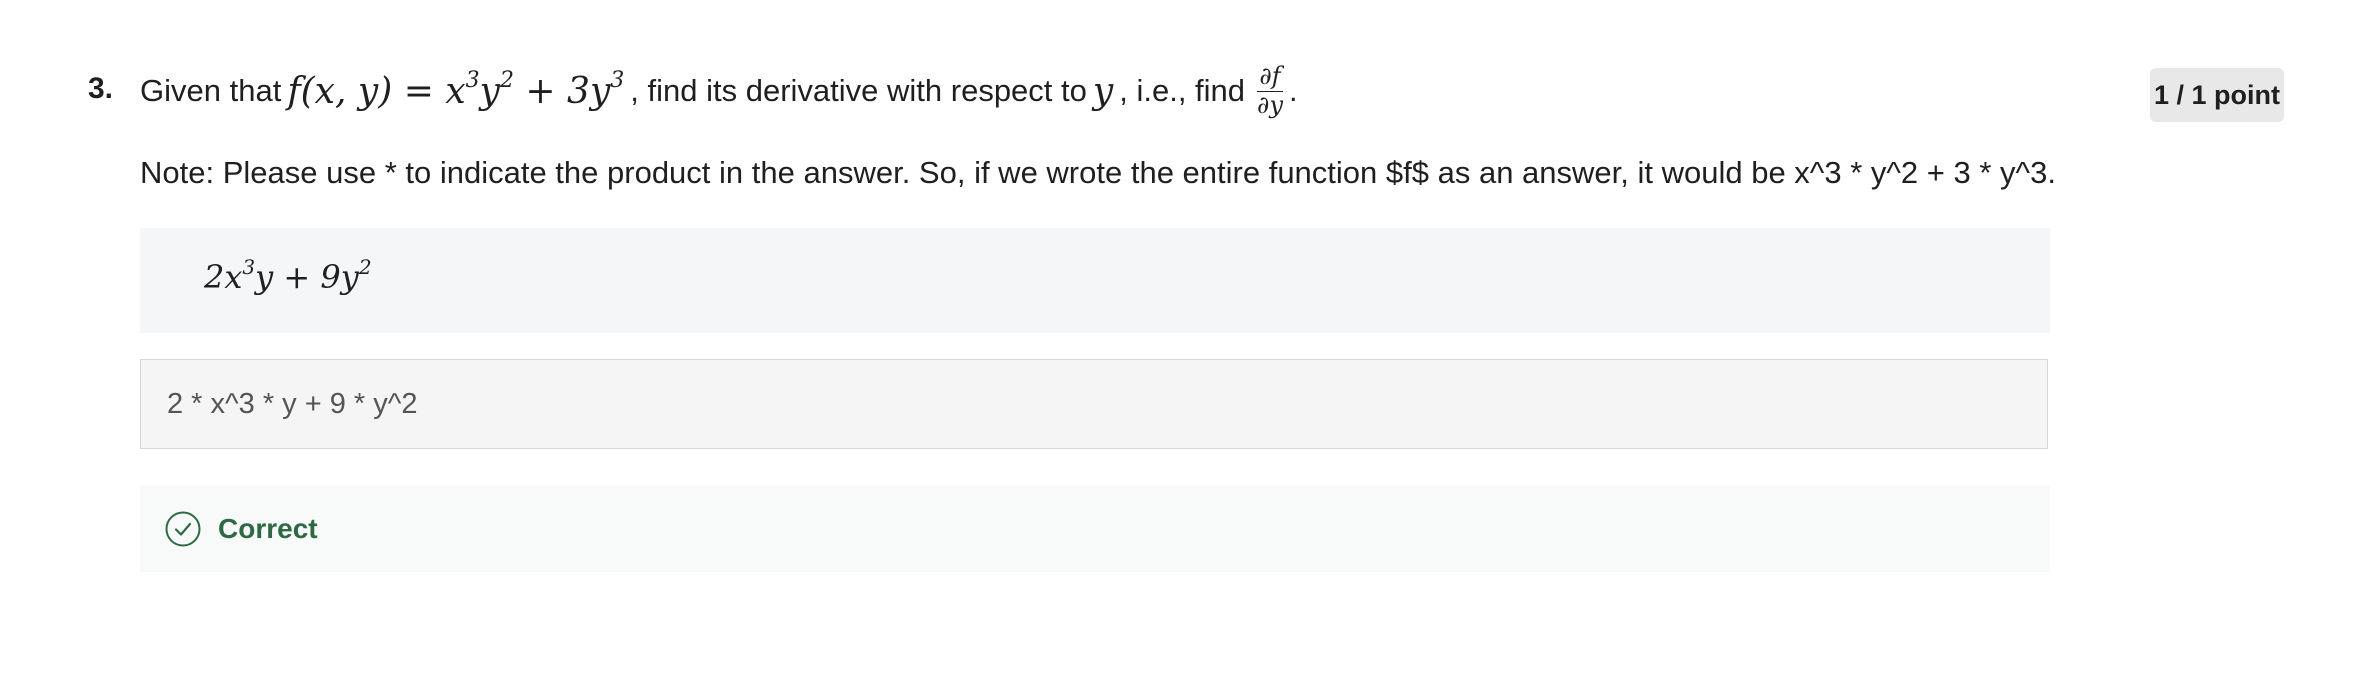 The height and width of the screenshot is (684, 2376). I want to click on variable-y: y, so click(1103, 91).